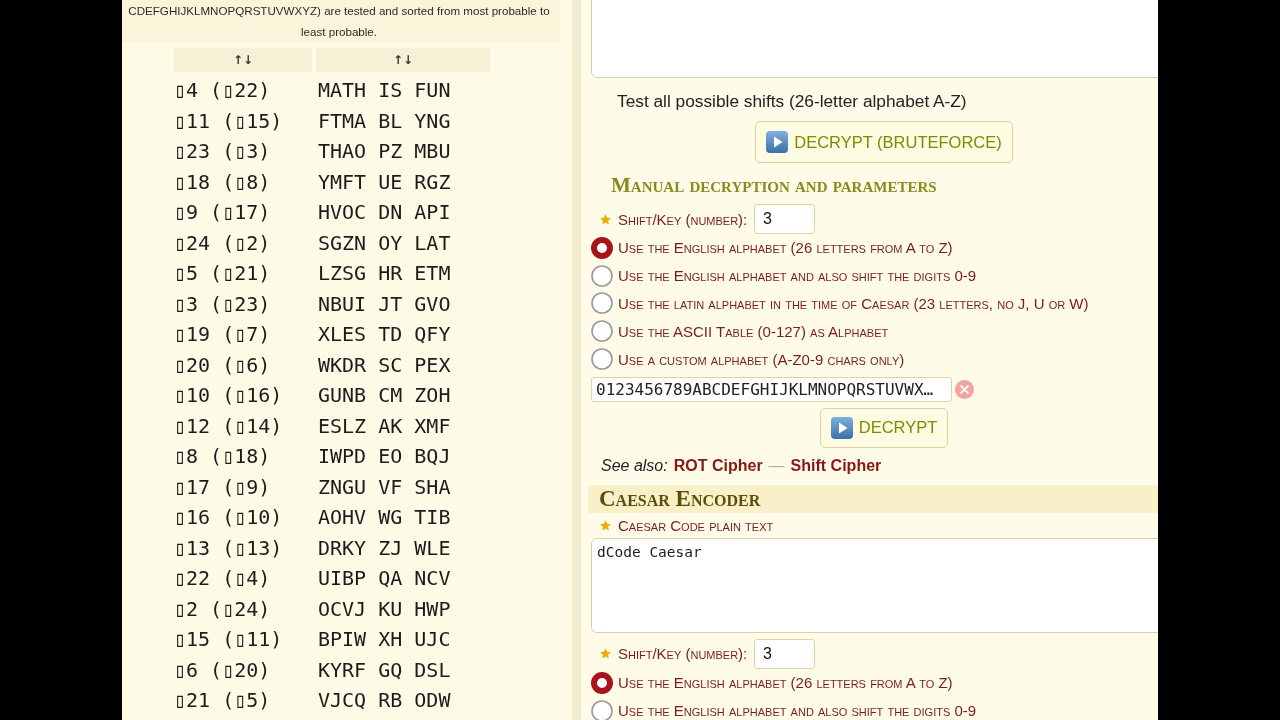 The image size is (1280, 720). Describe the element at coordinates (384, 396) in the screenshot. I see `plaintext-cell-text: GUNB CM ZOH` at that location.